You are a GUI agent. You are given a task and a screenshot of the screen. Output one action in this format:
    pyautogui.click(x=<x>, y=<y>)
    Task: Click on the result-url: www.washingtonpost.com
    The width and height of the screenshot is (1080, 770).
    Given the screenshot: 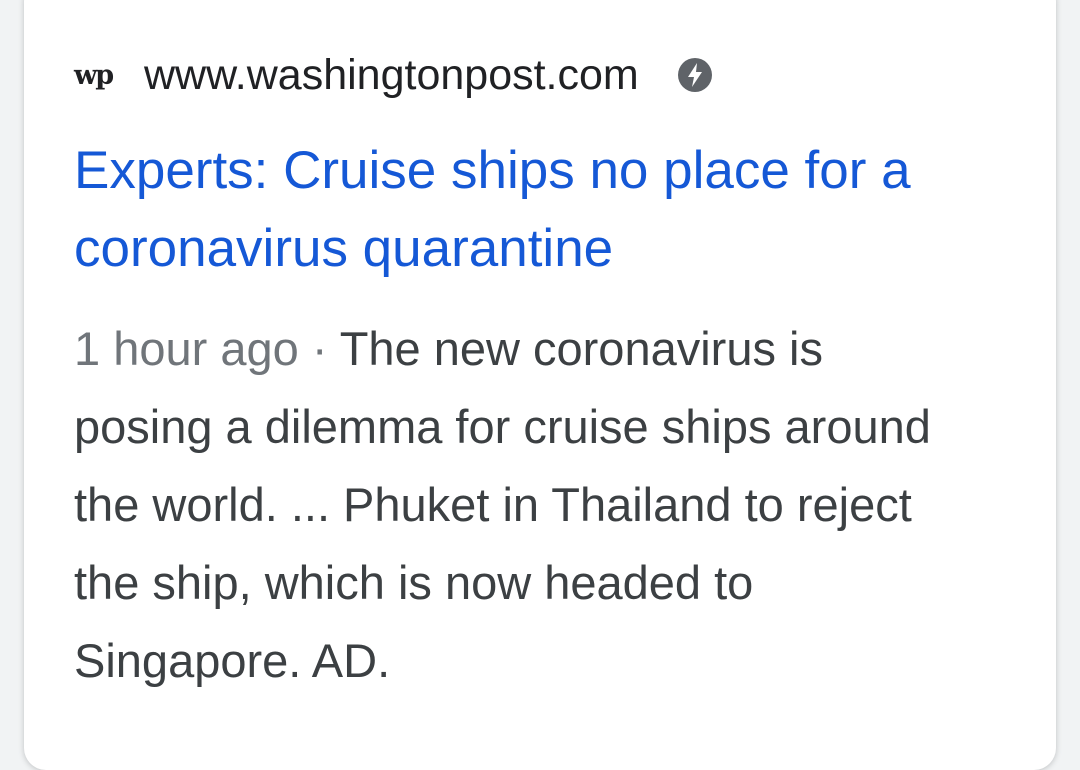 What is the action you would take?
    pyautogui.click(x=391, y=75)
    